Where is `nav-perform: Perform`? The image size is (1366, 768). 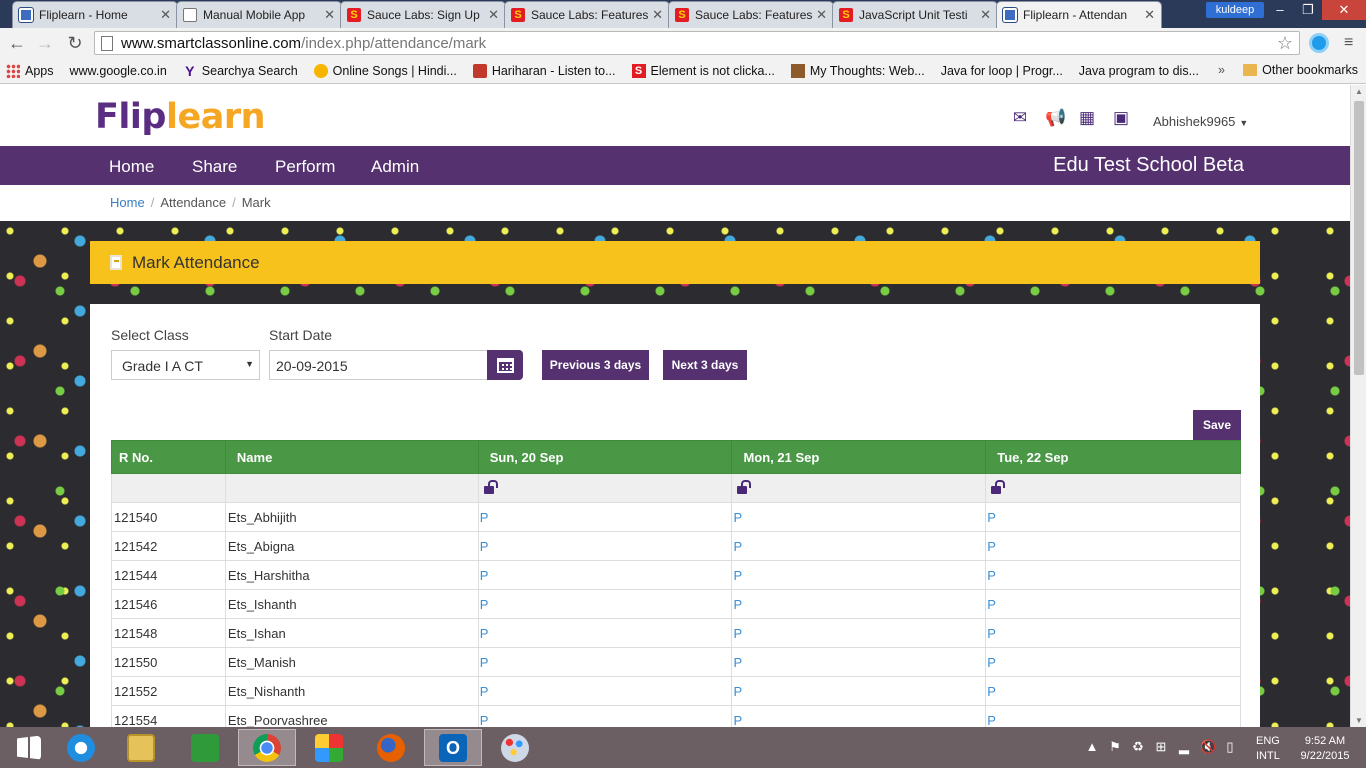
nav-perform: Perform is located at coordinates (305, 167).